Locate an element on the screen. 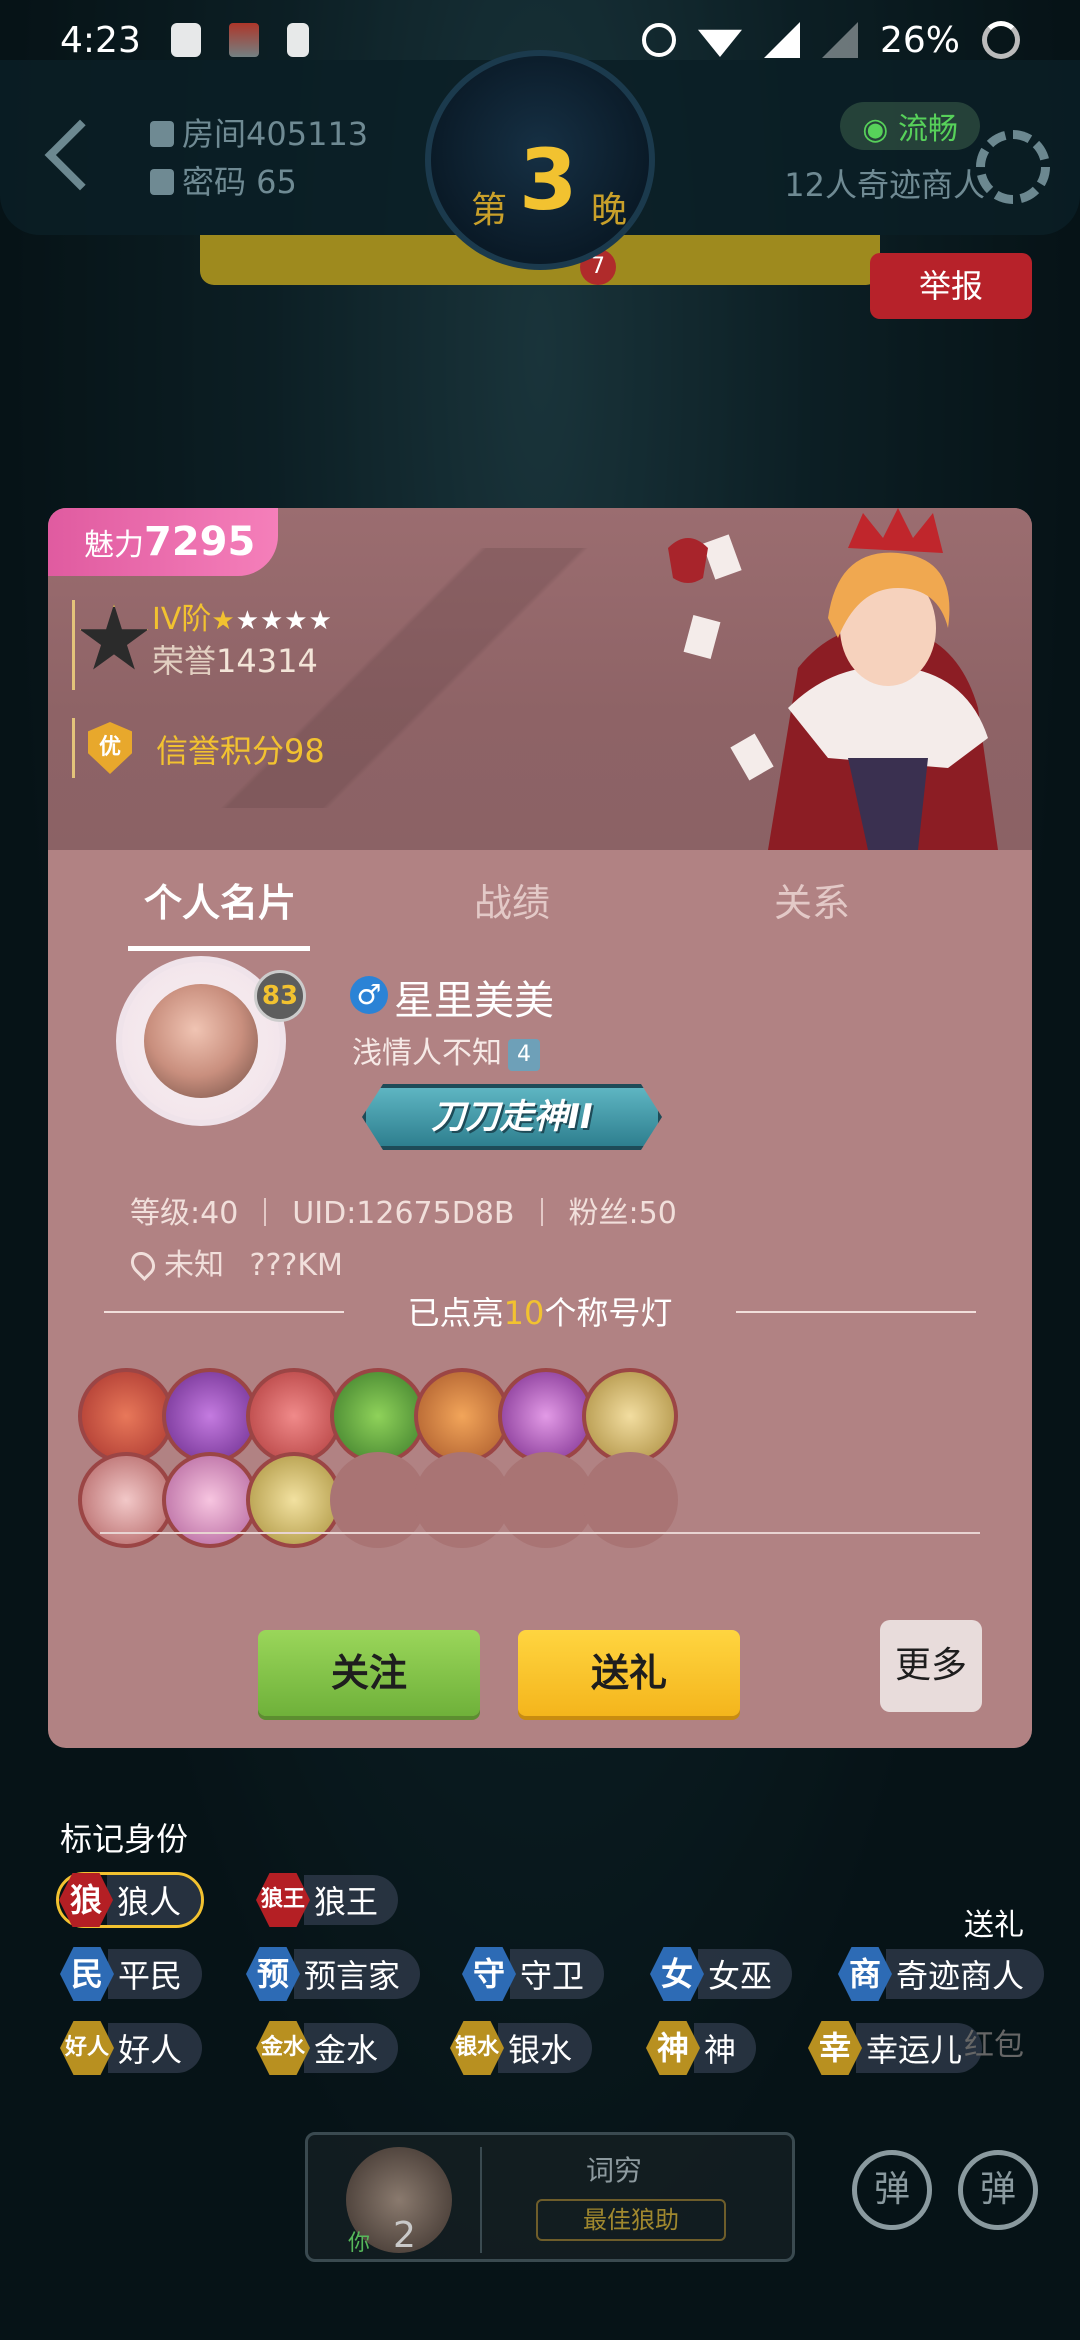 The height and width of the screenshot is (2340, 1080). role-tag: 狼 is located at coordinates (86, 1900).